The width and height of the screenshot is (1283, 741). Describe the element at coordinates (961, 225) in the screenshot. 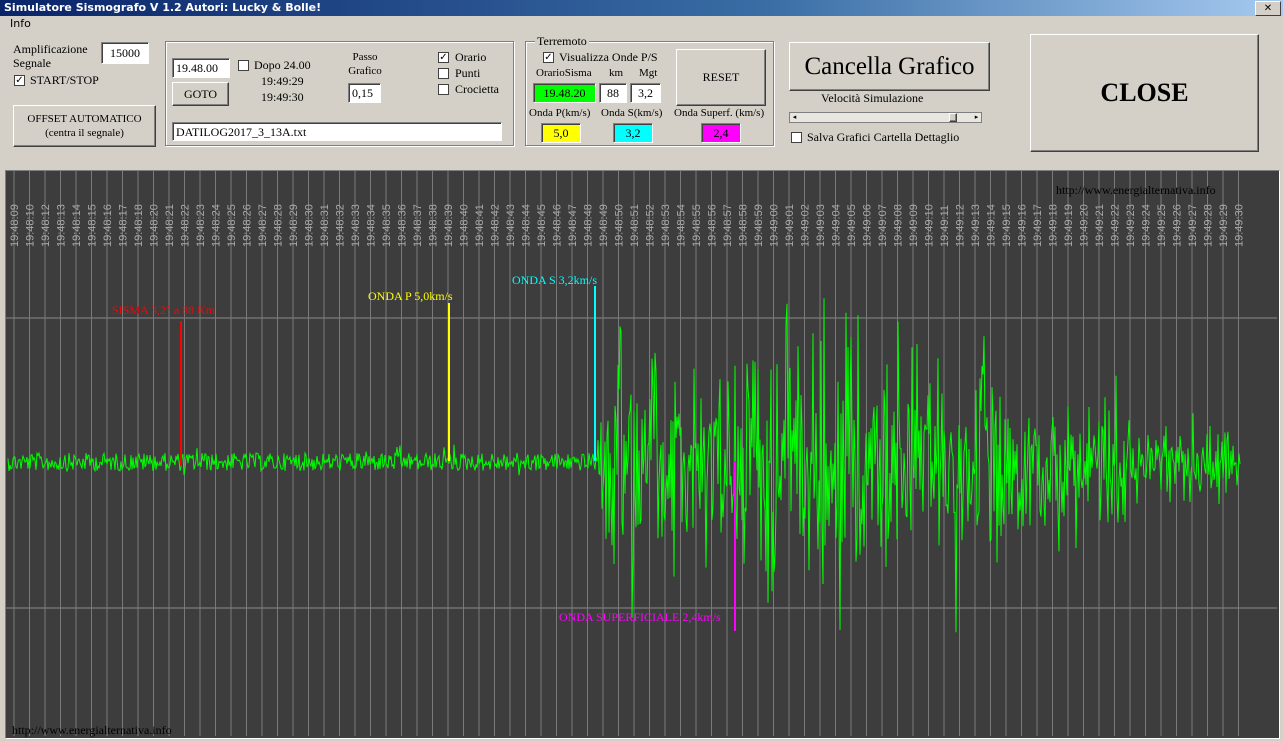

I see `time-axis-label: 19:49:12` at that location.